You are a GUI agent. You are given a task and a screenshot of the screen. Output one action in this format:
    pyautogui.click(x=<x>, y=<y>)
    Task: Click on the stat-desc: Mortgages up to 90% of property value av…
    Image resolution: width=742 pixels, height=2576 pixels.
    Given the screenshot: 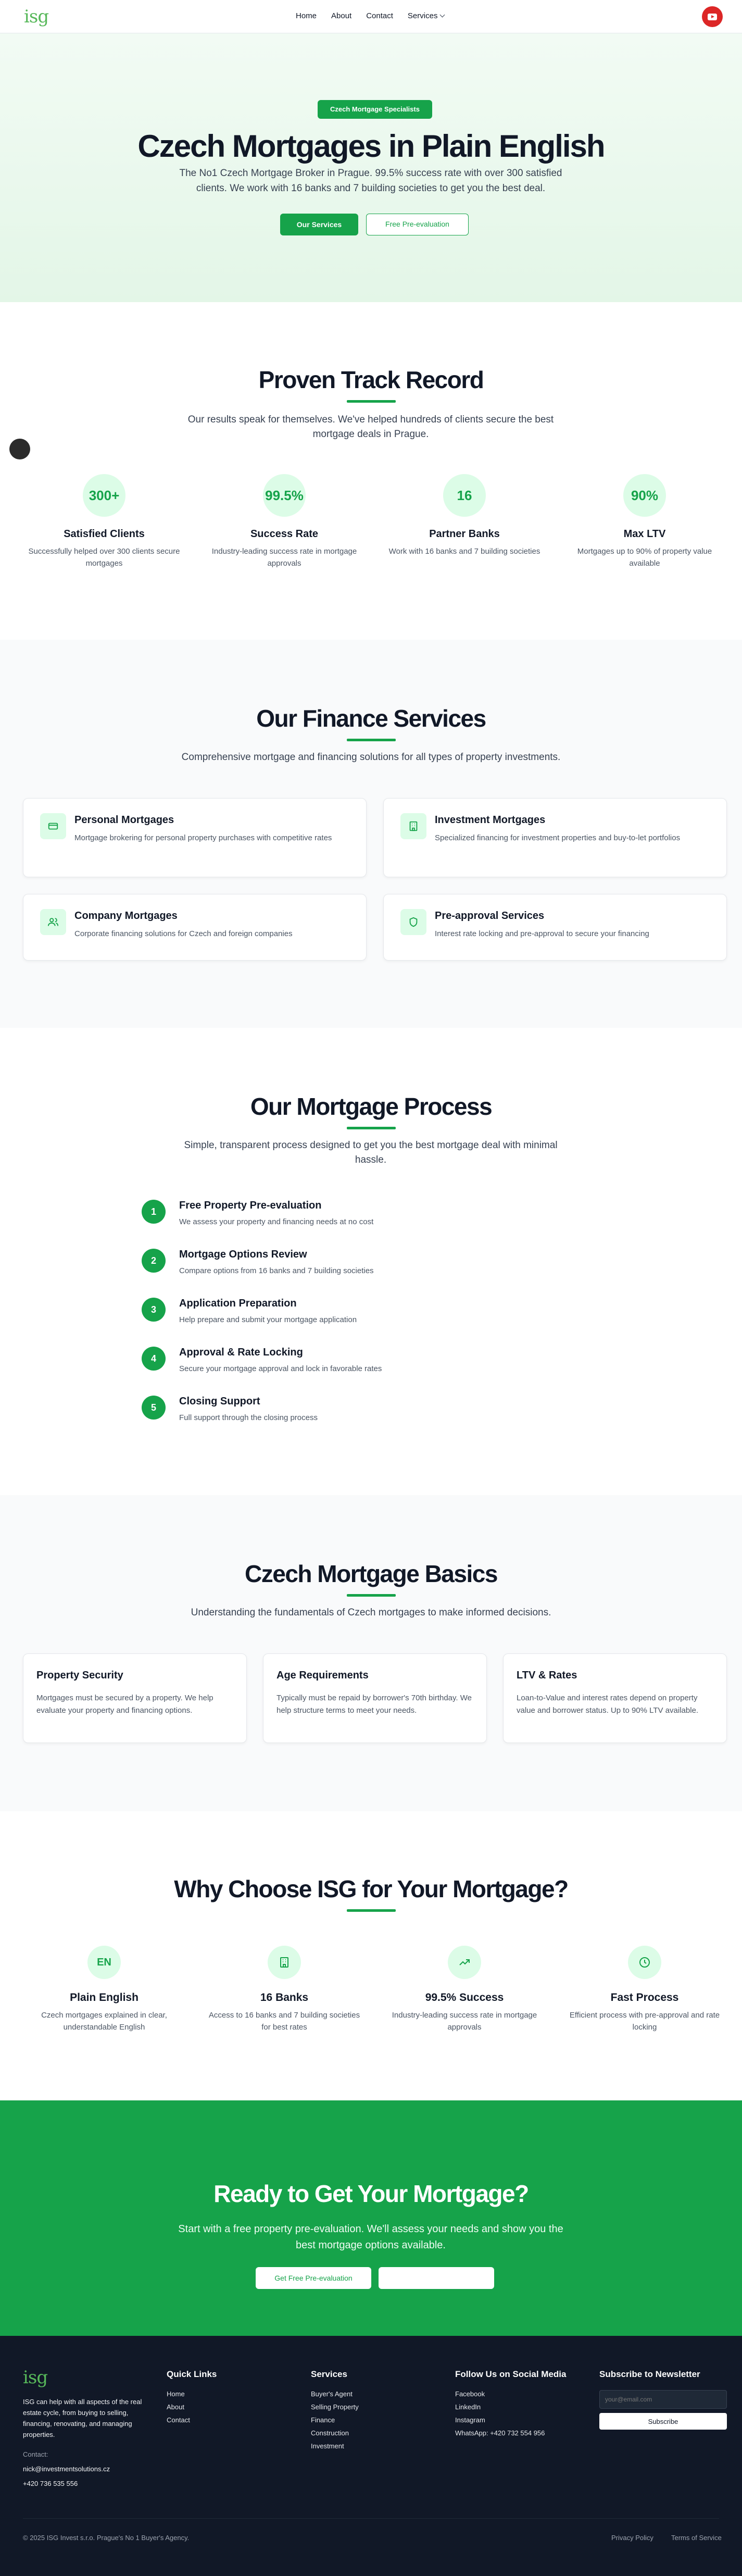 What is the action you would take?
    pyautogui.click(x=644, y=557)
    